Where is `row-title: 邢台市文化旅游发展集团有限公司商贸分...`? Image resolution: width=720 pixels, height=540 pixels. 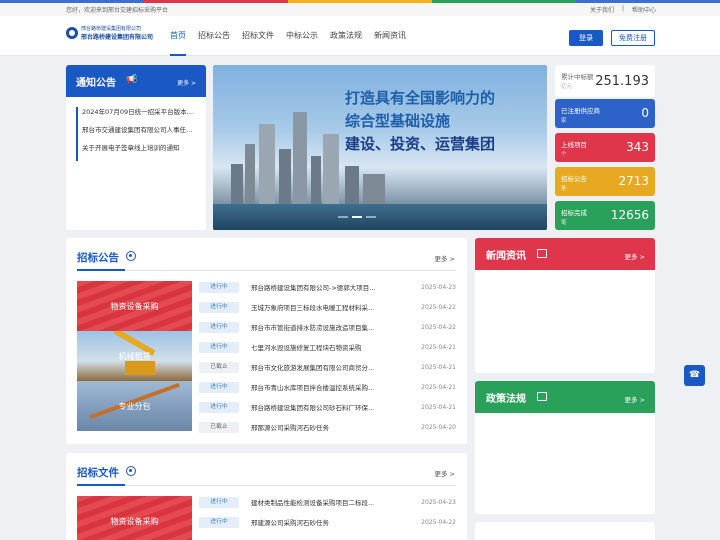
row-title: 邢台市文化旅游发展集团有限公司商贸分... is located at coordinates (320, 367).